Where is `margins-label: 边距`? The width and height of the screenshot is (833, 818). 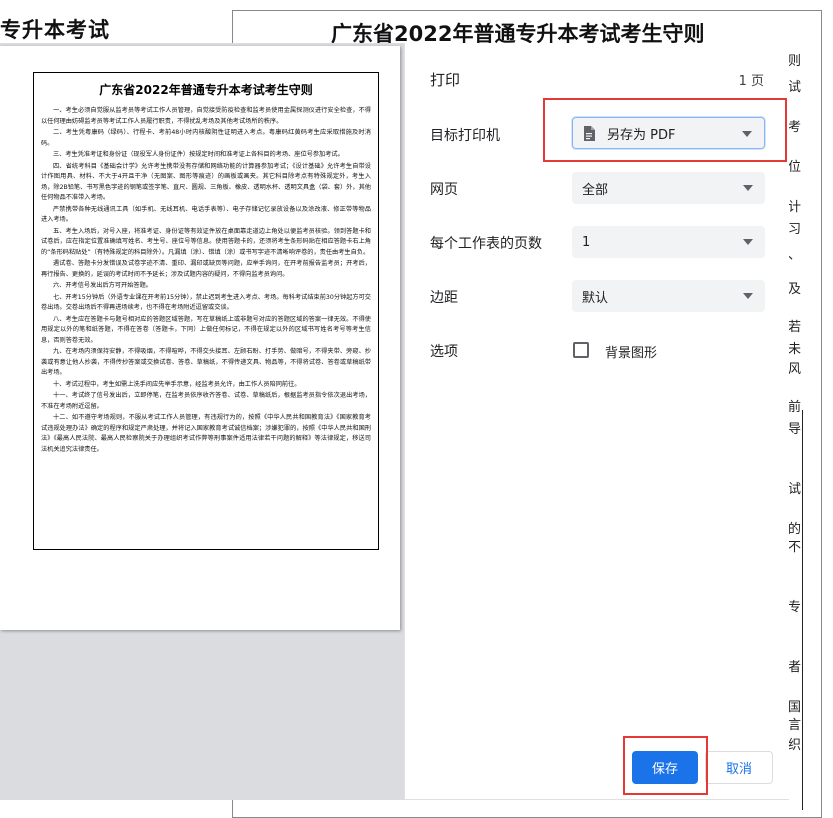 margins-label: 边距 is located at coordinates (444, 298).